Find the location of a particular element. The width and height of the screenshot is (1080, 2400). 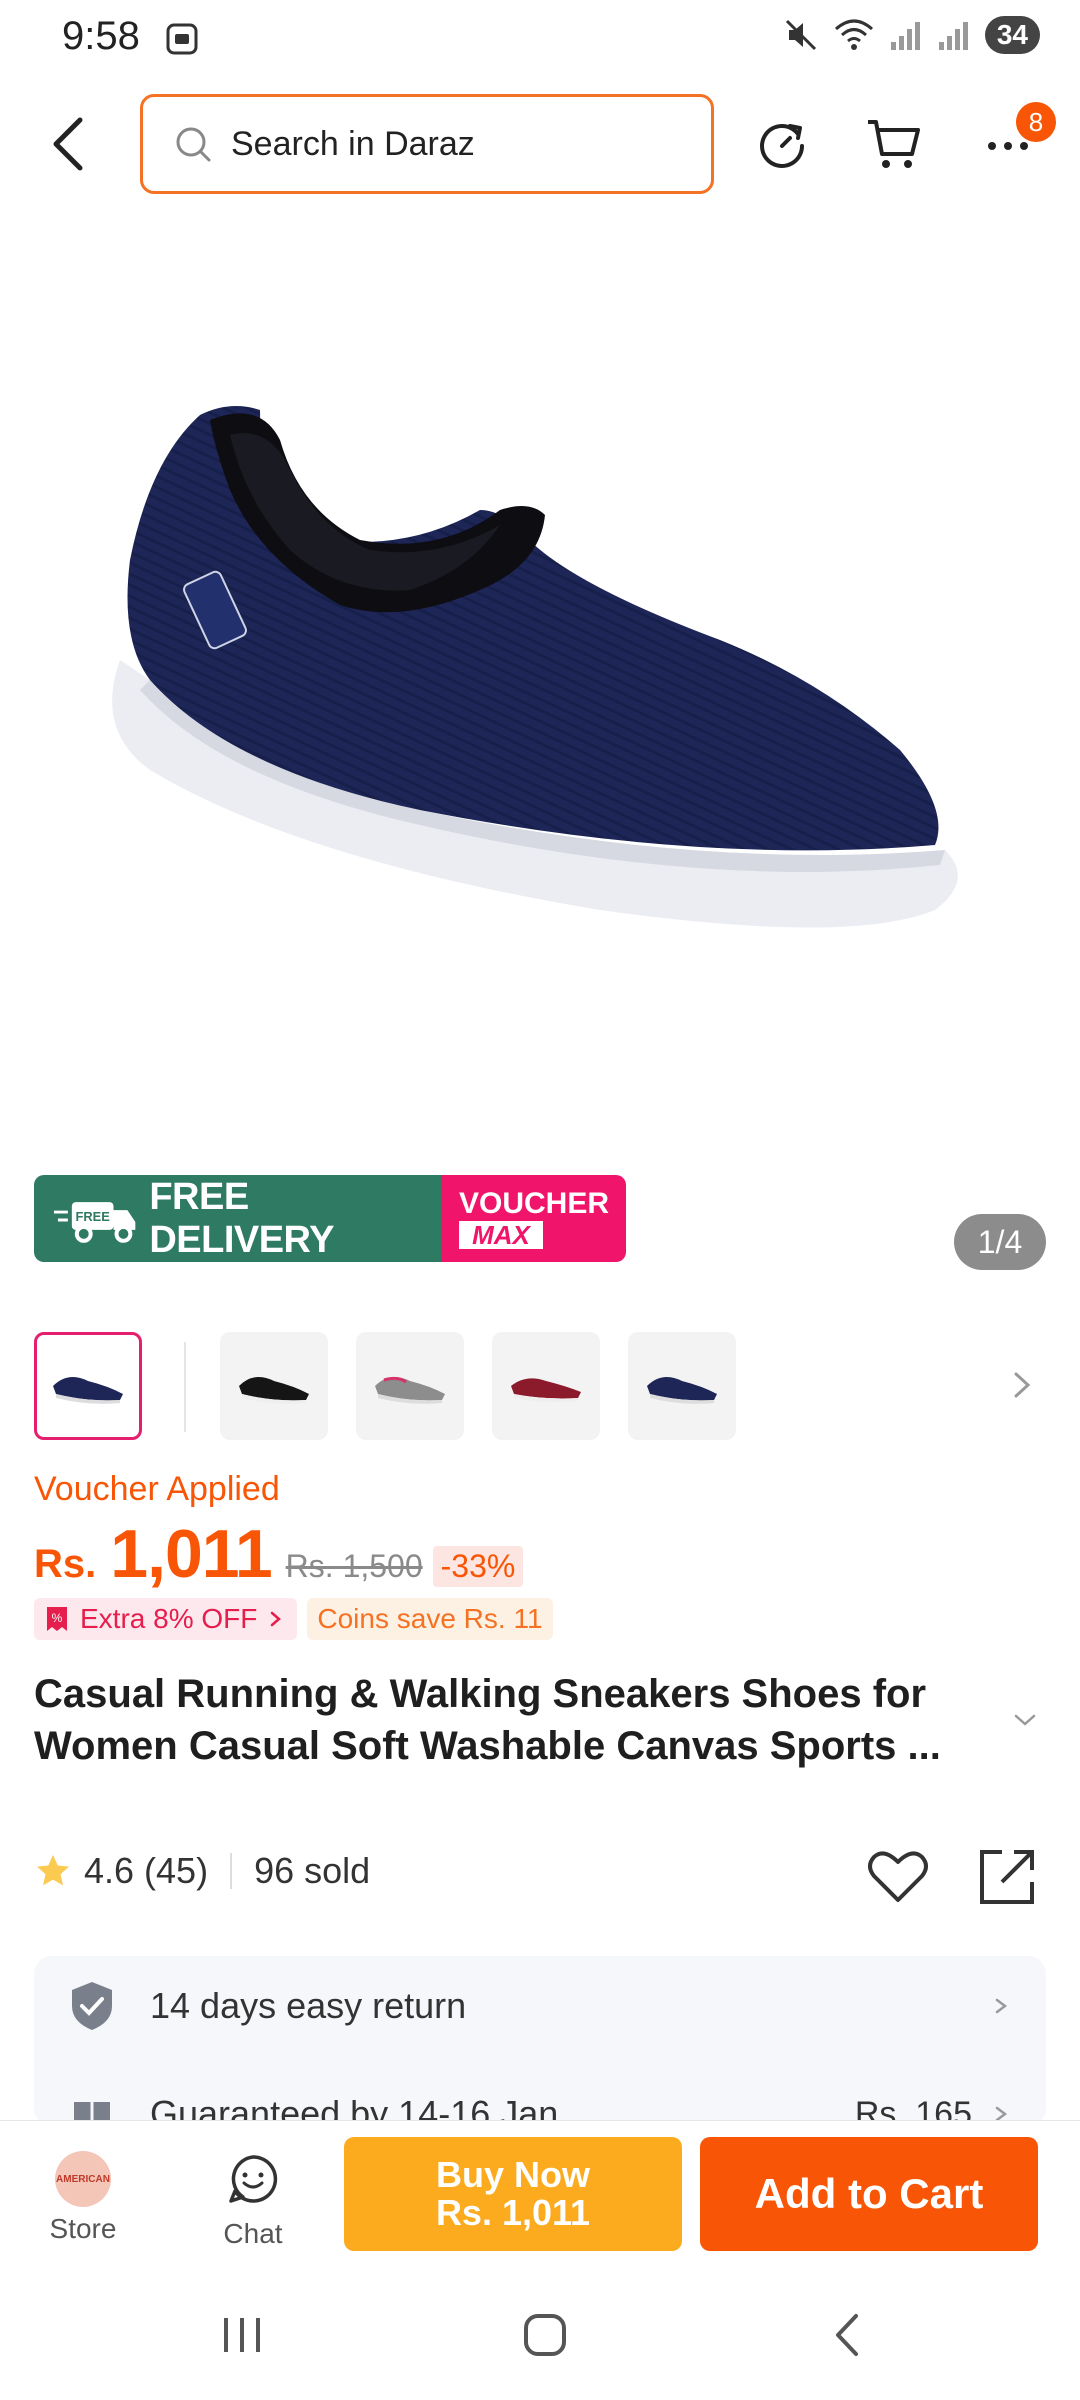

shield-check-icon is located at coordinates (92, 2006).